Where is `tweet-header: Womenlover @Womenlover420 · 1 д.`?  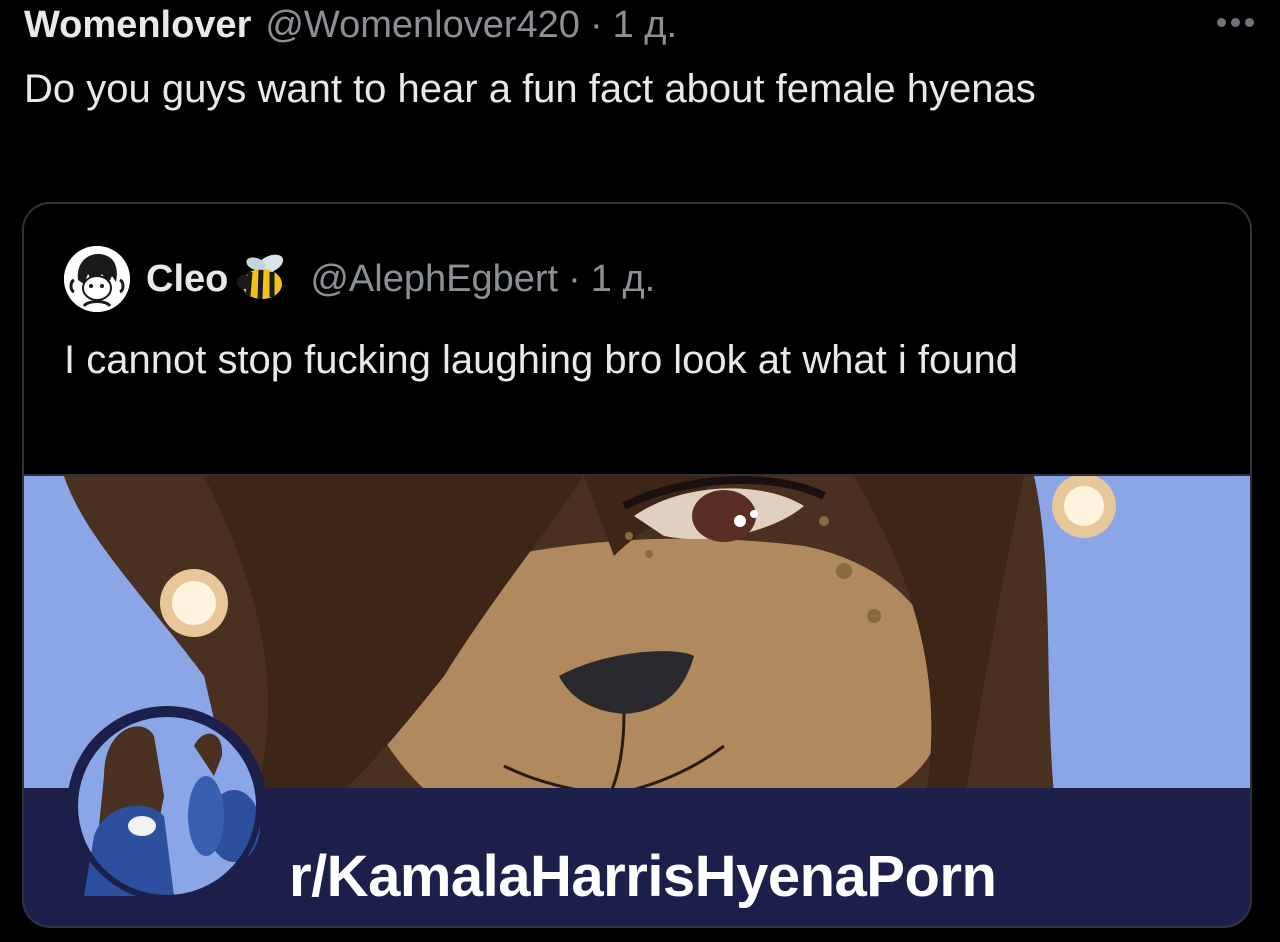 tweet-header: Womenlover @Womenlover420 · 1 д. is located at coordinates (640, 25).